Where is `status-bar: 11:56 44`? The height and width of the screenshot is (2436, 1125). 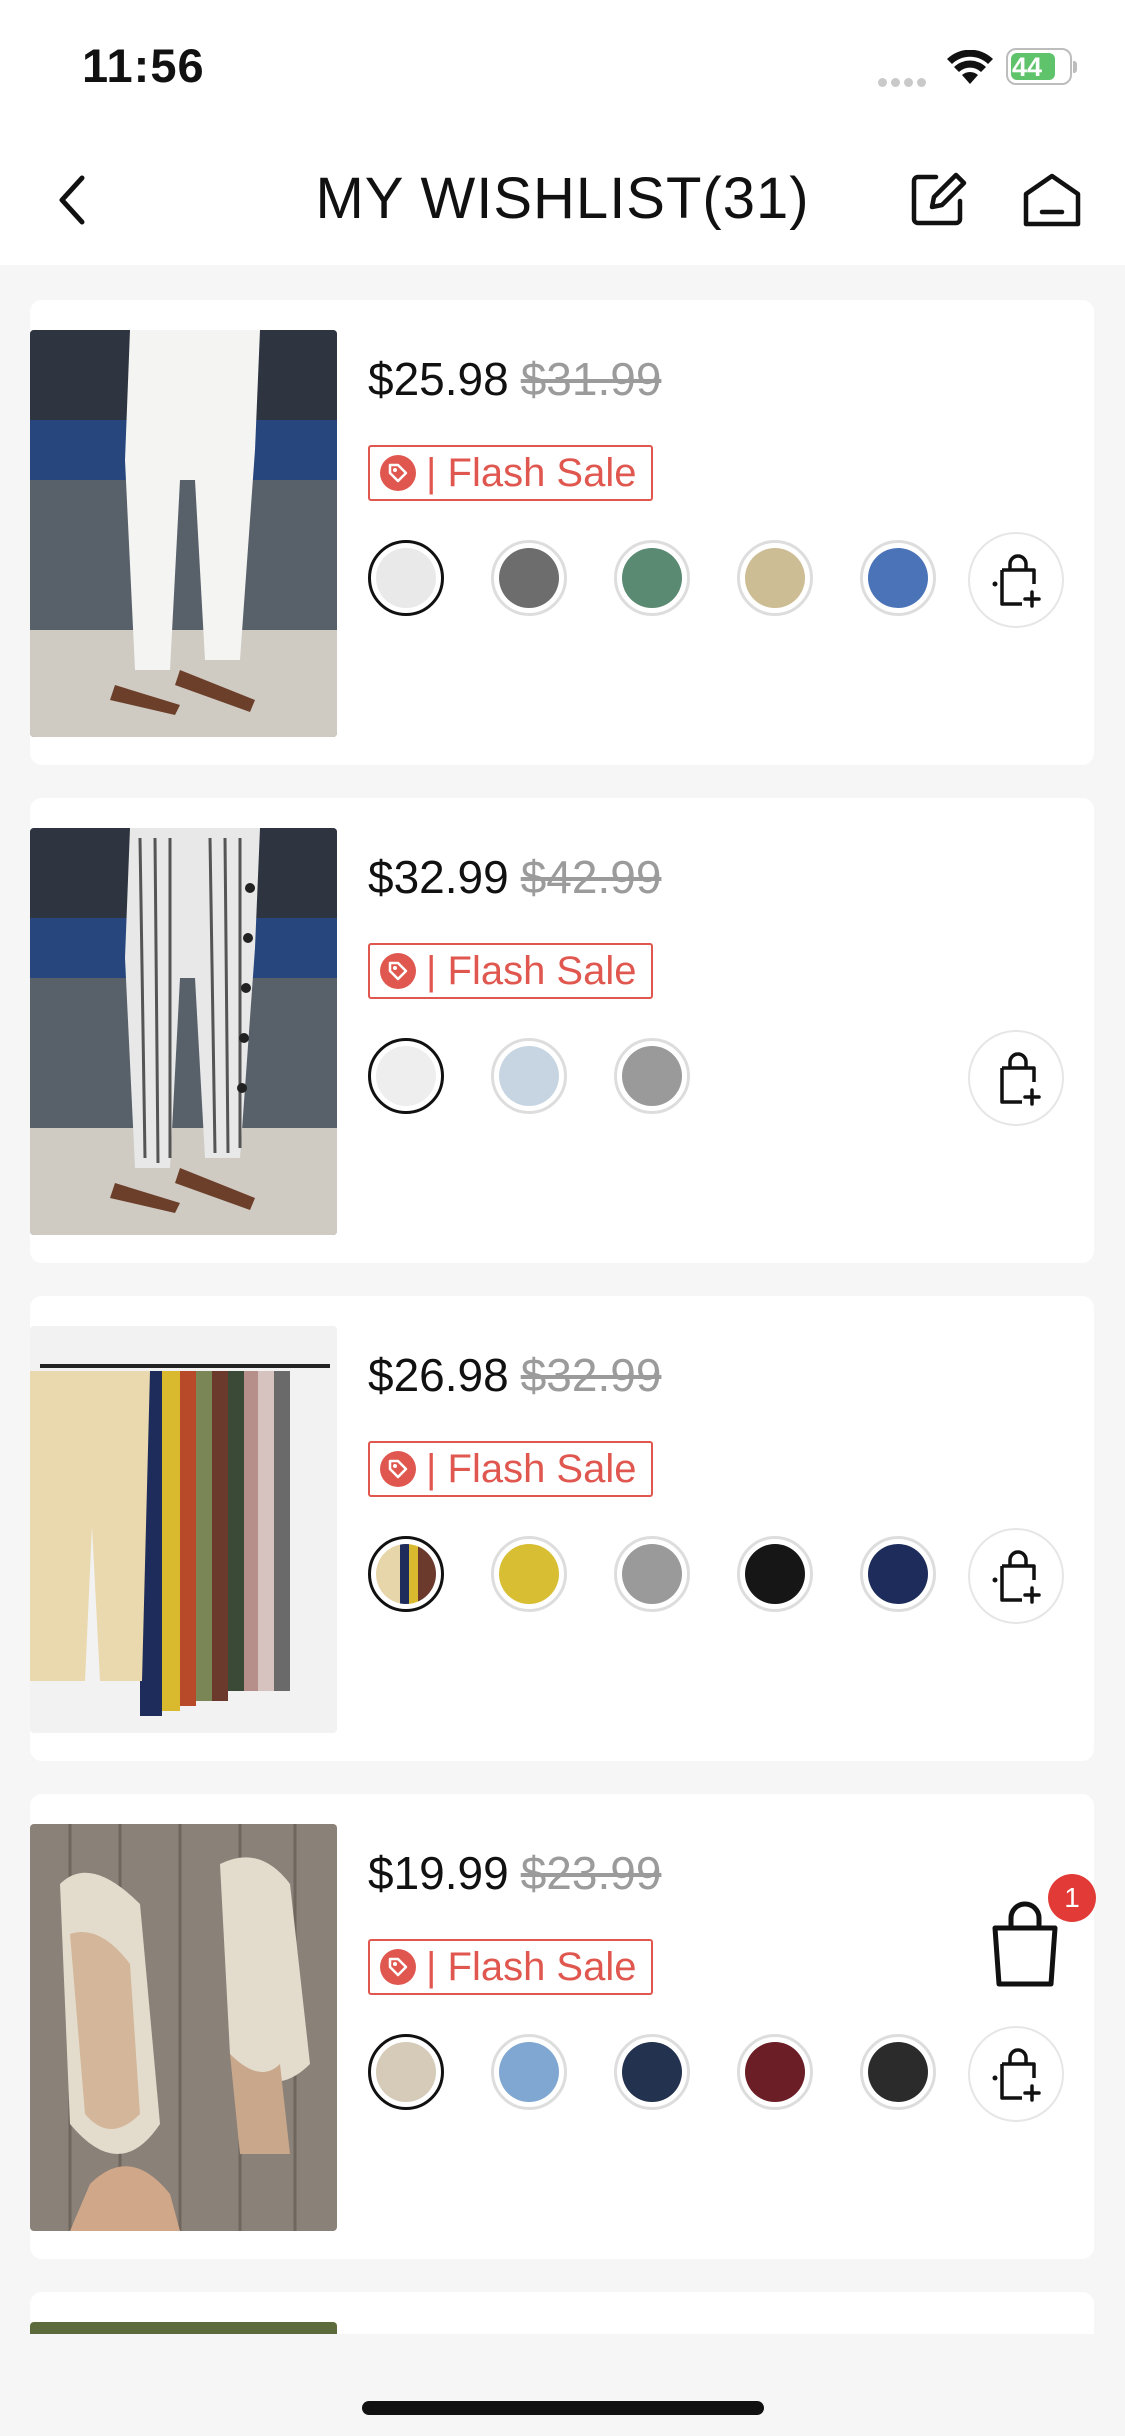 status-bar: 11:56 44 is located at coordinates (562, 67).